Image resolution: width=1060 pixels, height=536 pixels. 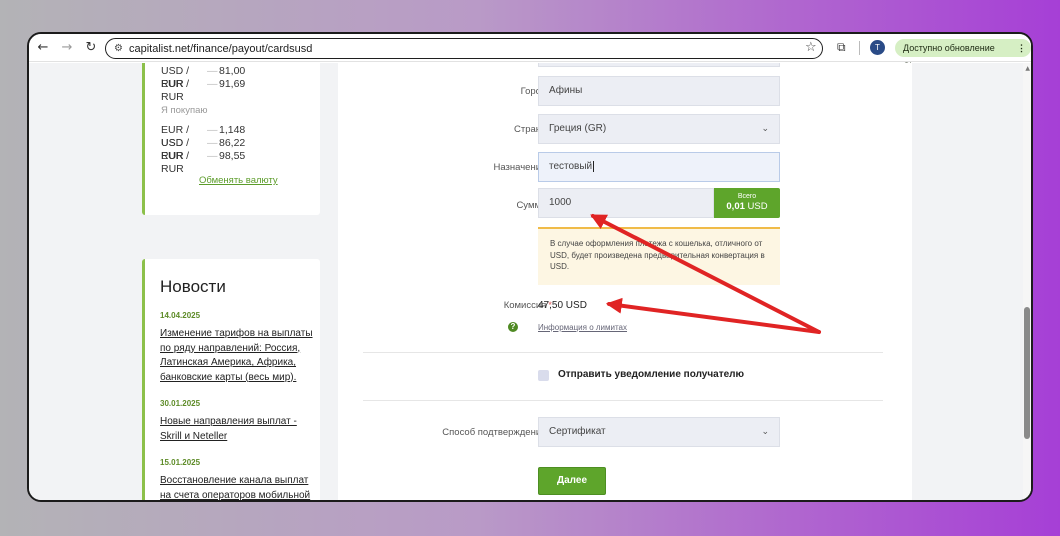 I want to click on news-date: 14.04.2025, so click(x=180, y=315).